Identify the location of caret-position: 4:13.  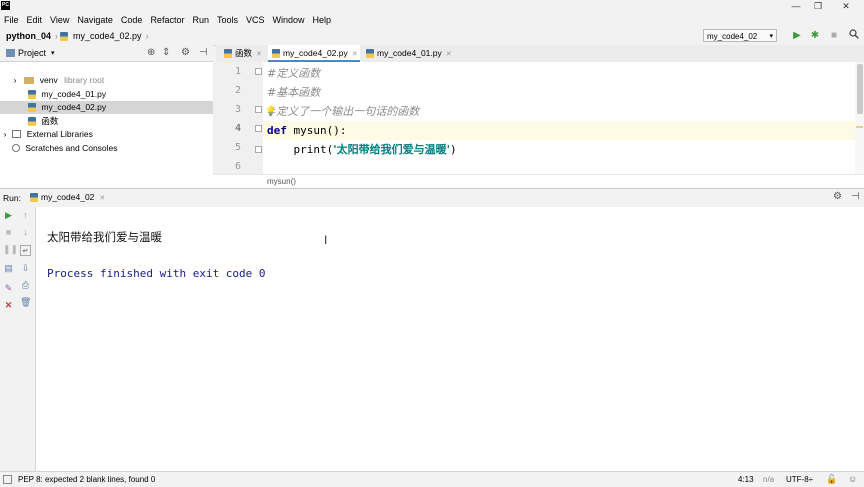
(746, 479).